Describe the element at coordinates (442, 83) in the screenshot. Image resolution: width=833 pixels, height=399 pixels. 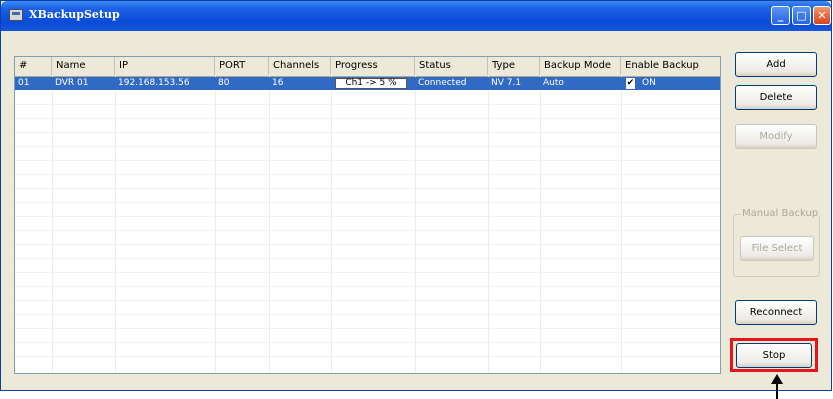
I see `cell-status: Connected` at that location.